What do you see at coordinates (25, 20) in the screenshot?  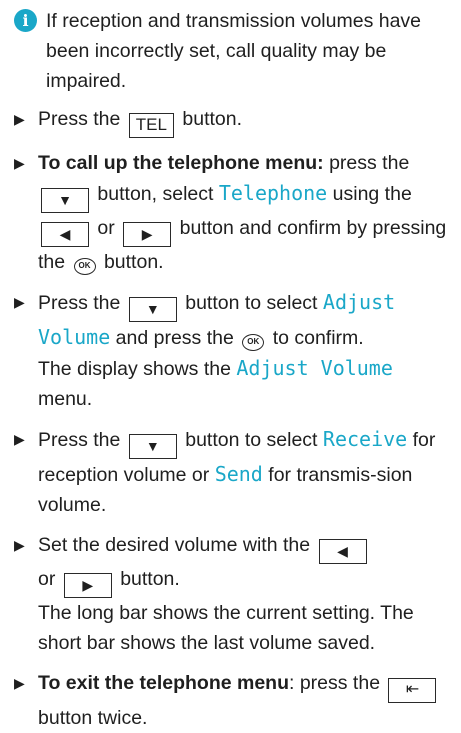 I see `info-icon: i` at bounding box center [25, 20].